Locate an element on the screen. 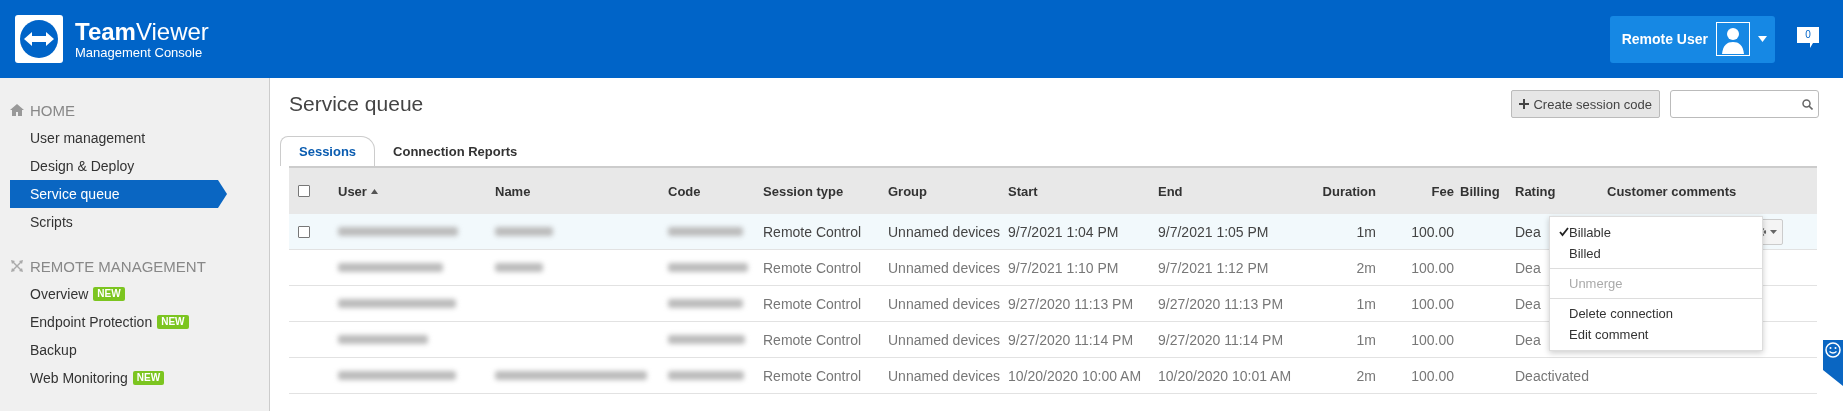 The height and width of the screenshot is (411, 1843). table-cell: 10/20/2020 10:01 AM is located at coordinates (1225, 375).